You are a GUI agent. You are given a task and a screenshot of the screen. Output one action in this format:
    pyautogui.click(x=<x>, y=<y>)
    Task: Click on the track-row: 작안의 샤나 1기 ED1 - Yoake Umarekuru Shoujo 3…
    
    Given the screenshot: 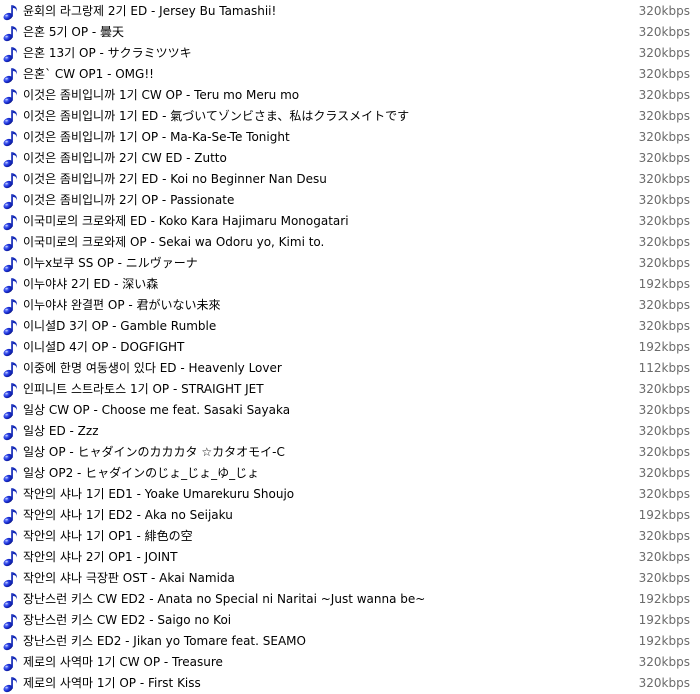 What is the action you would take?
    pyautogui.click(x=350, y=494)
    